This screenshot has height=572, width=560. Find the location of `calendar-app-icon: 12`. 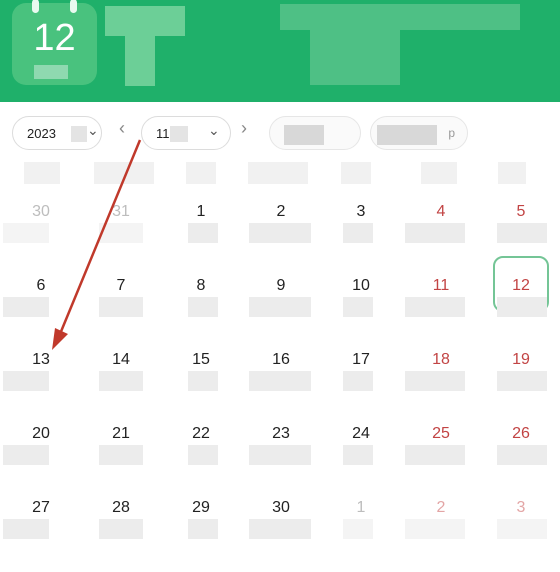

calendar-app-icon: 12 is located at coordinates (54, 42).